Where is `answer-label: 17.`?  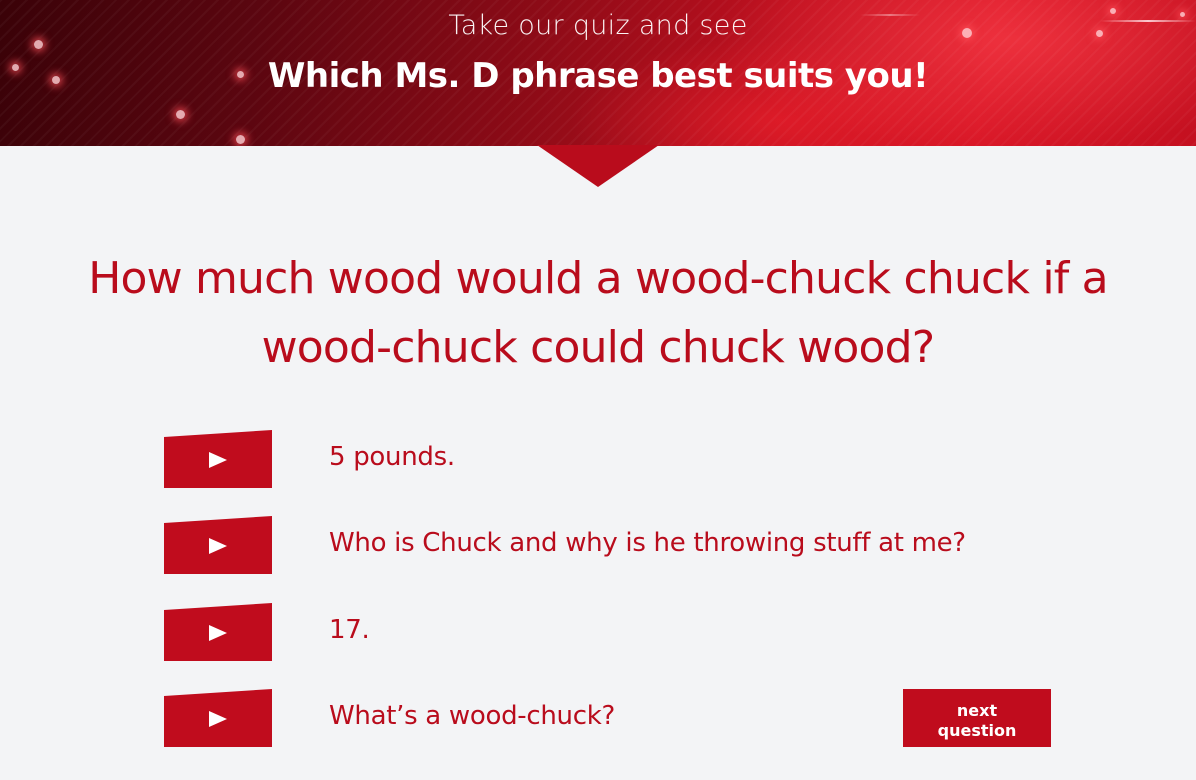 answer-label: 17. is located at coordinates (349, 630).